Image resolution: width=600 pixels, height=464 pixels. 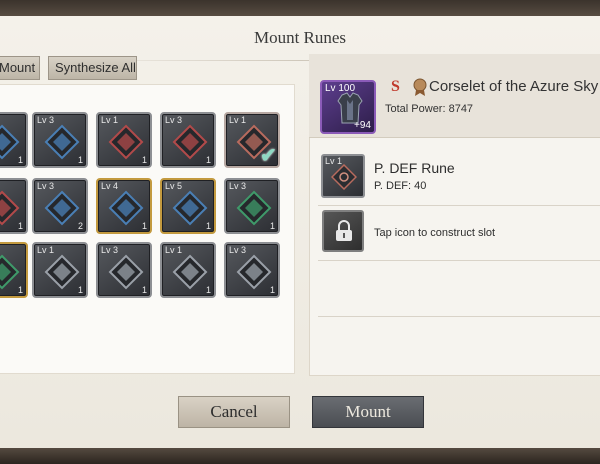 I want to click on rune-name: P. DEF Rune, so click(x=414, y=168).